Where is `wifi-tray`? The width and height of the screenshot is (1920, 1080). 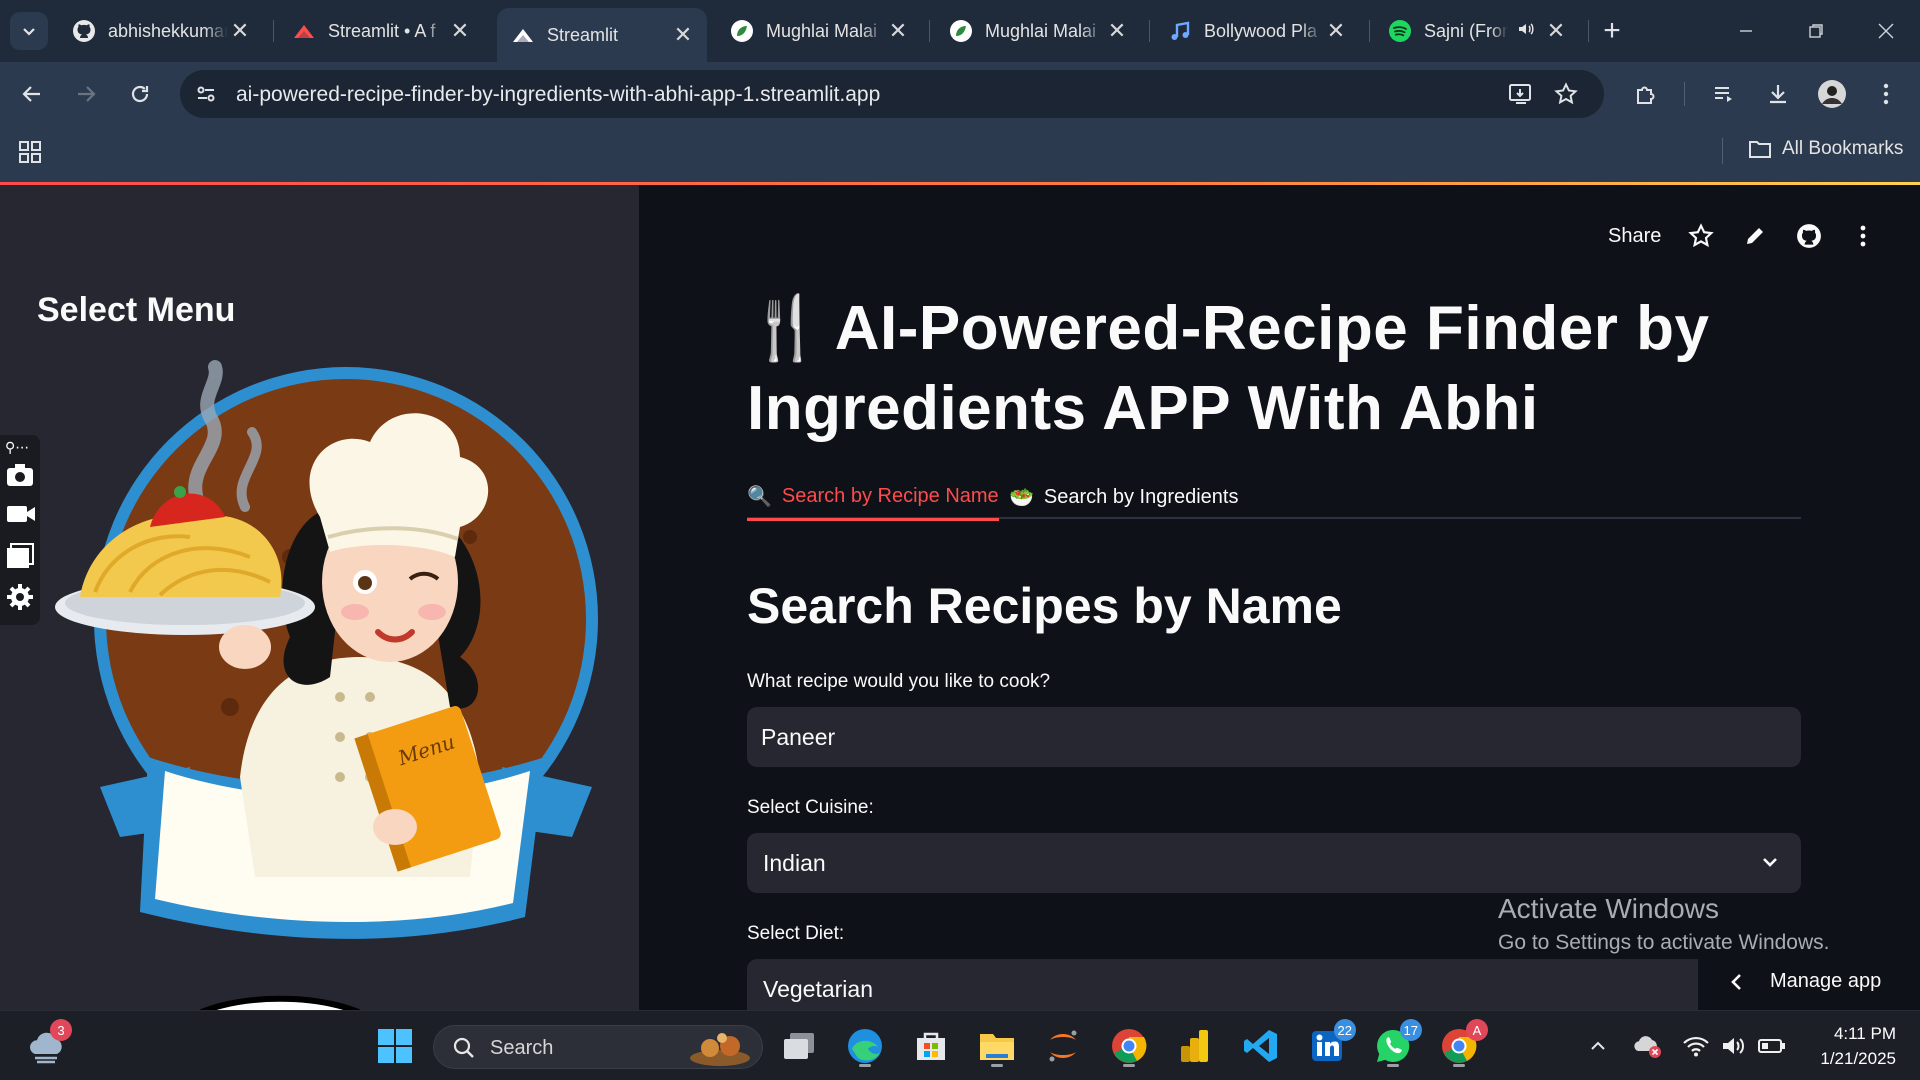 wifi-tray is located at coordinates (1696, 1046).